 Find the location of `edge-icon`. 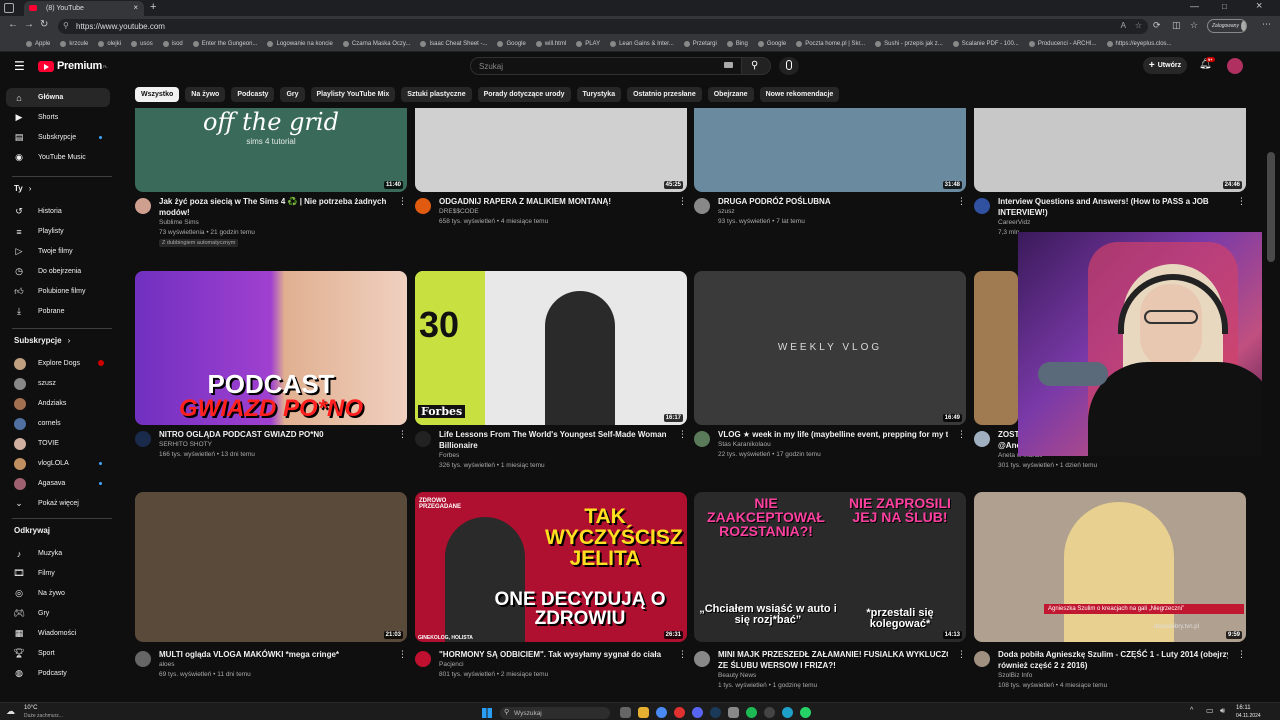

edge-icon is located at coordinates (787, 712).